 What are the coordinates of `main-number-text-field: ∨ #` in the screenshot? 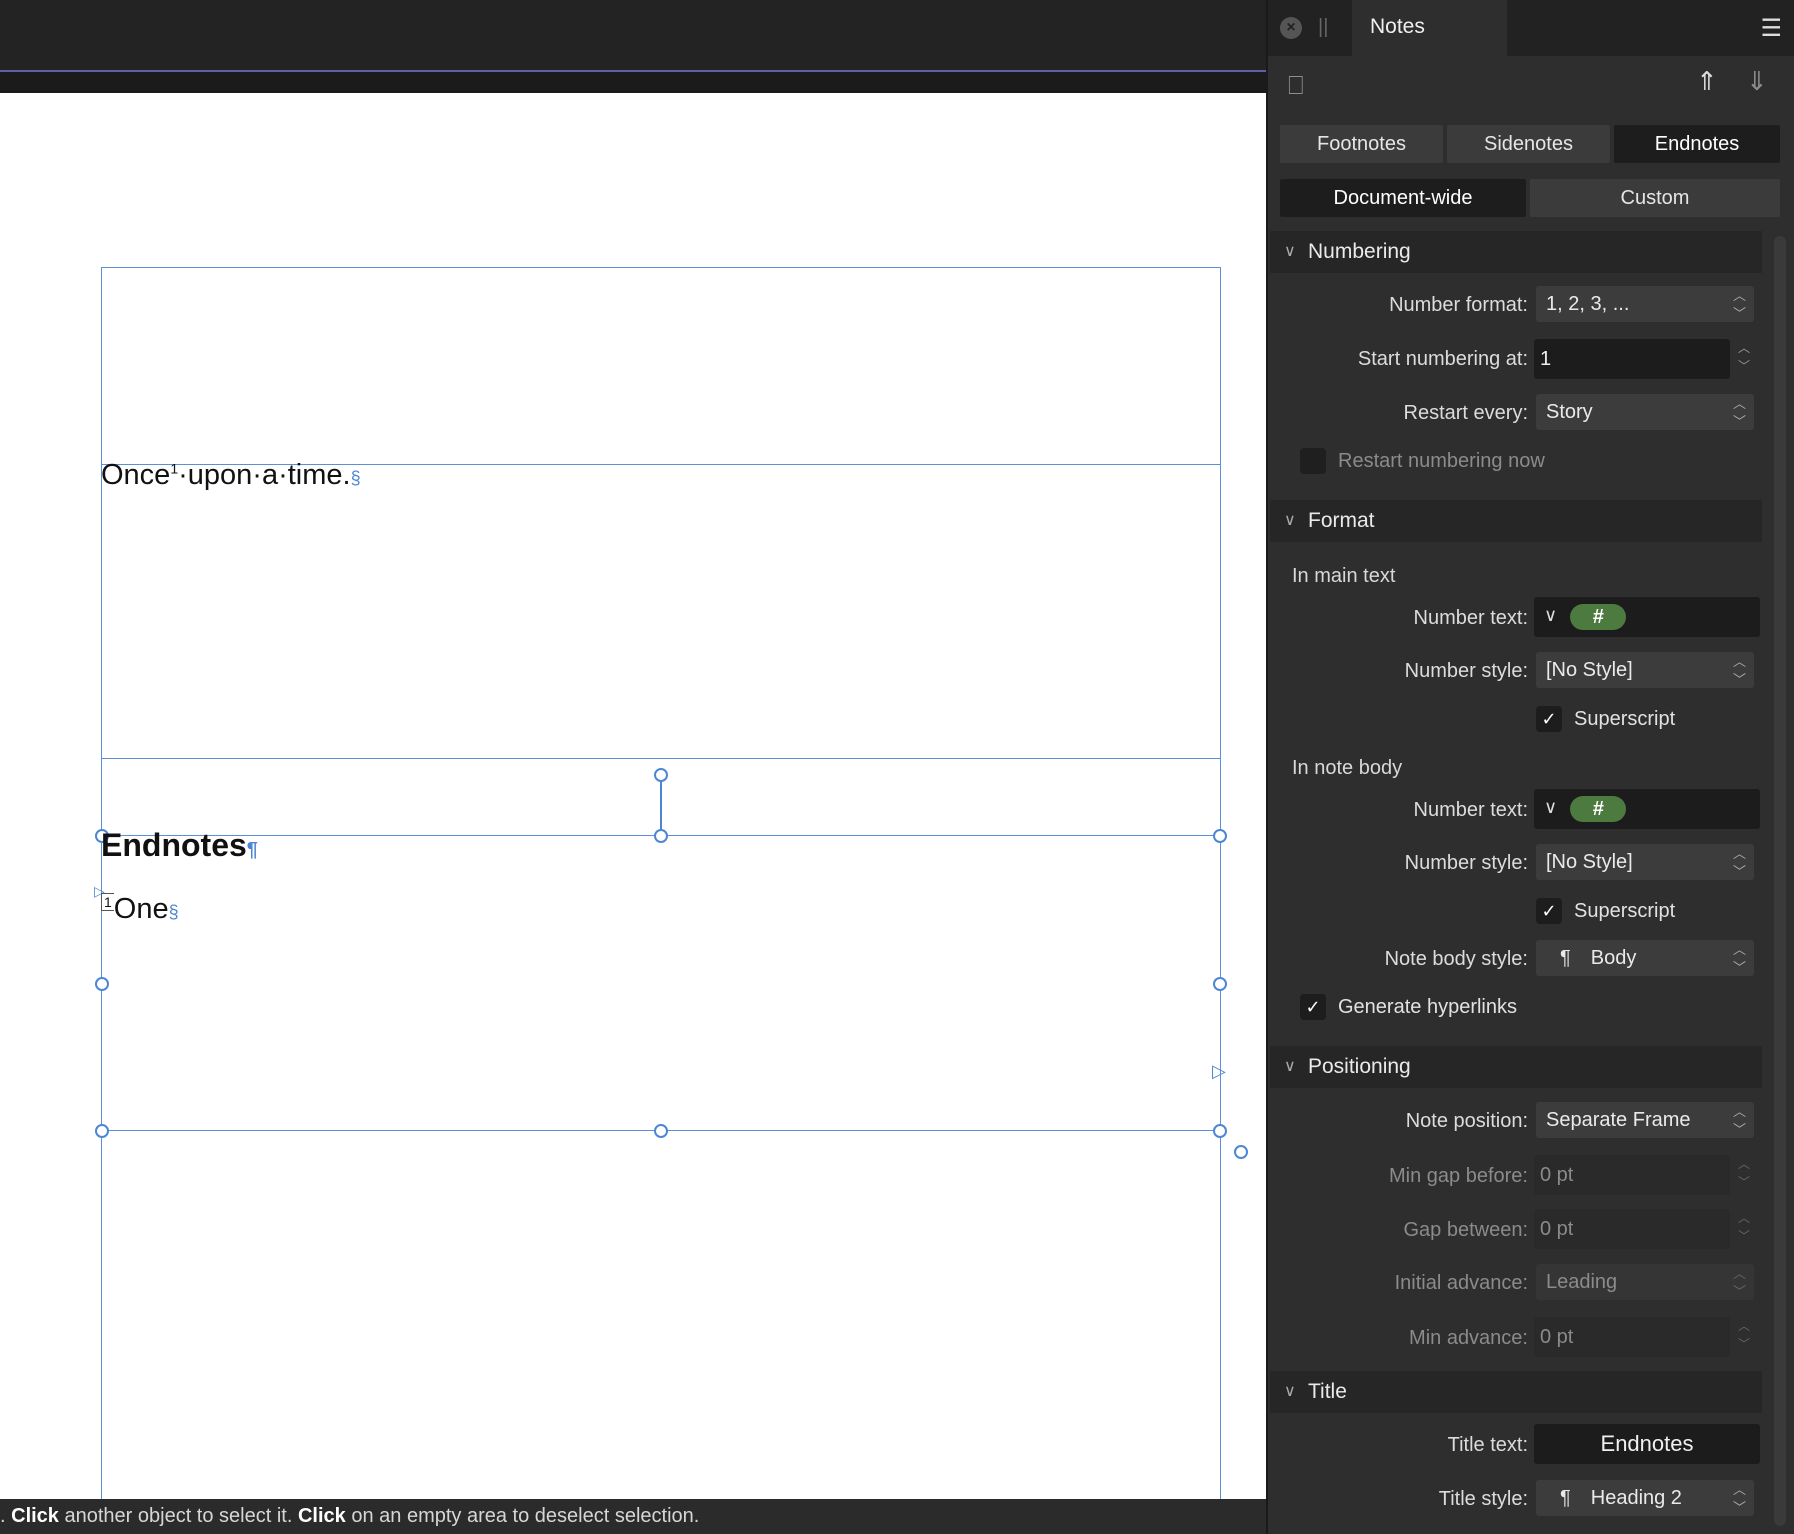 It's located at (1647, 617).